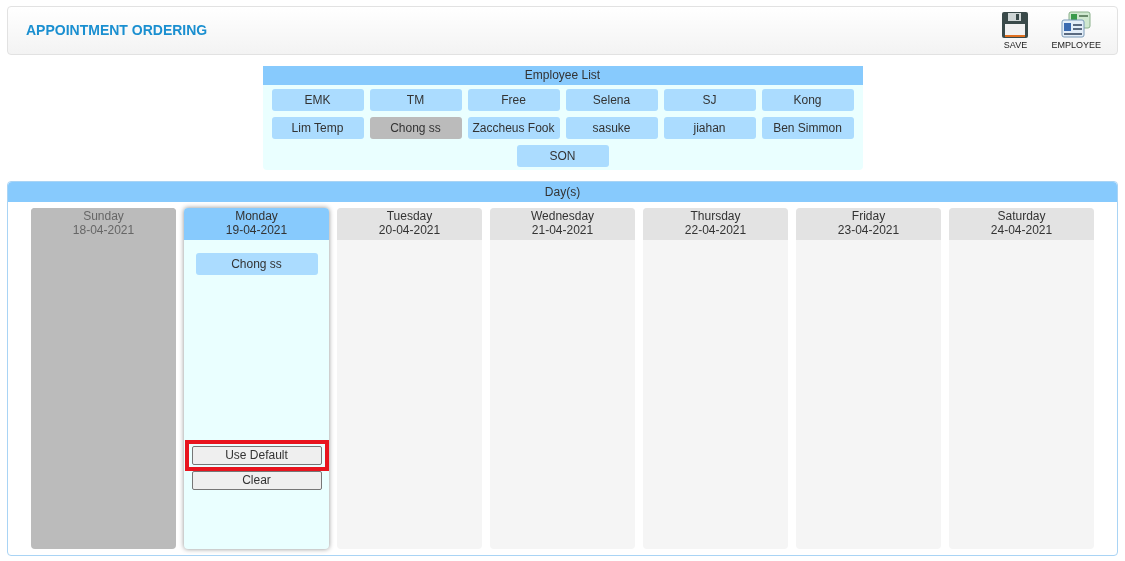  Describe the element at coordinates (868, 230) in the screenshot. I see `day-date: 23-04-2021` at that location.